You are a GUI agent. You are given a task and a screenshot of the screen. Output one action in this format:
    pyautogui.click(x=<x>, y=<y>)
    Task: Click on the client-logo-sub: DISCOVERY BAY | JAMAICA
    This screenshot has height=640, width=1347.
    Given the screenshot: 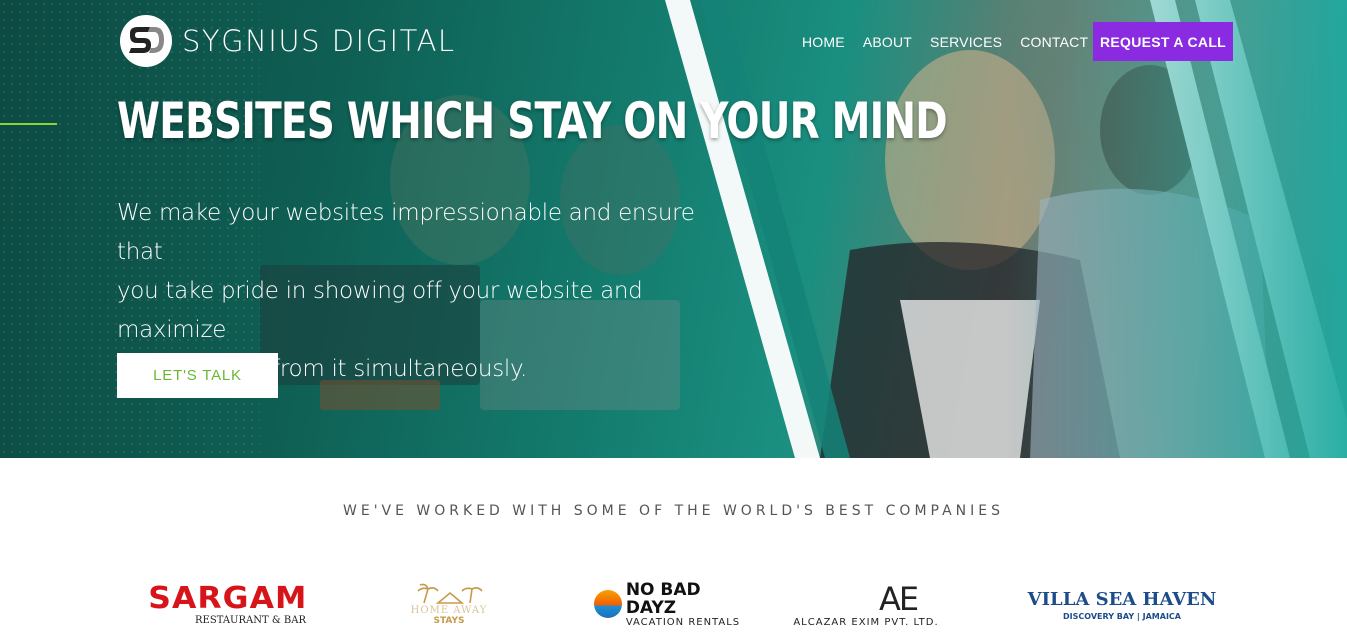 What is the action you would take?
    pyautogui.click(x=1122, y=616)
    